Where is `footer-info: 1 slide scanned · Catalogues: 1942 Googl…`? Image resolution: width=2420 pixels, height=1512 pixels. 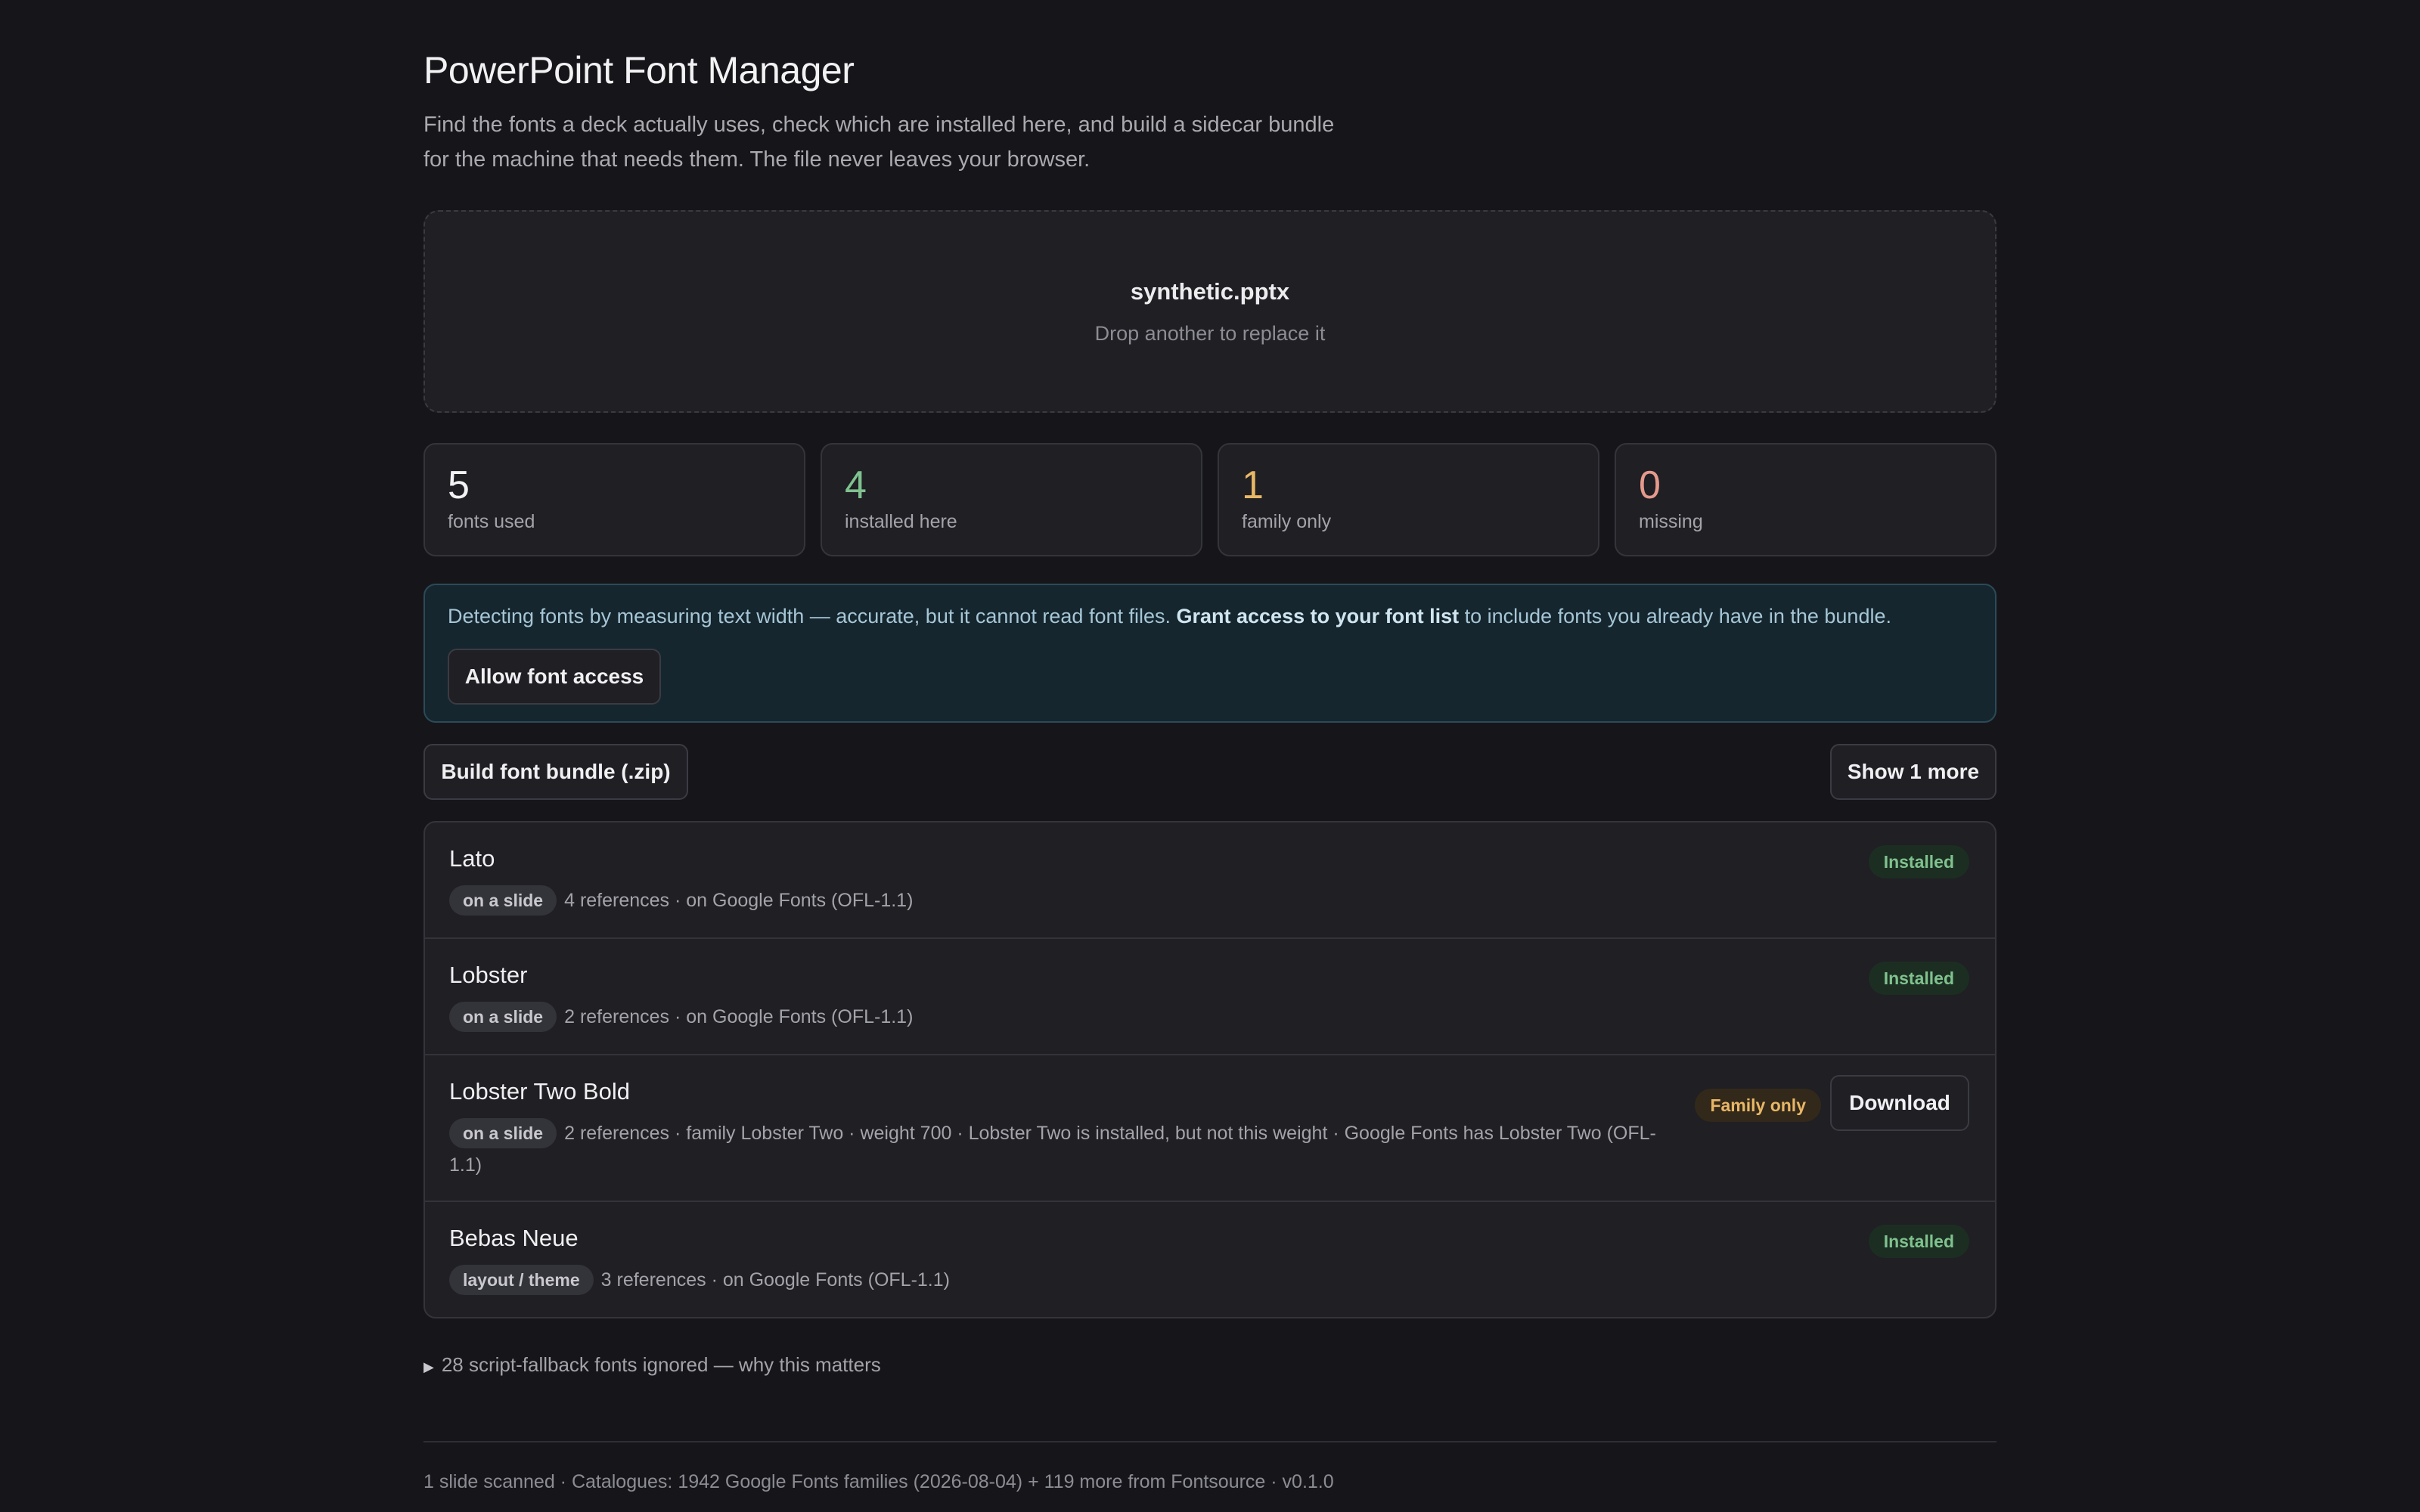
footer-info: 1 slide scanned · Catalogues: 1942 Googl… is located at coordinates (879, 1481).